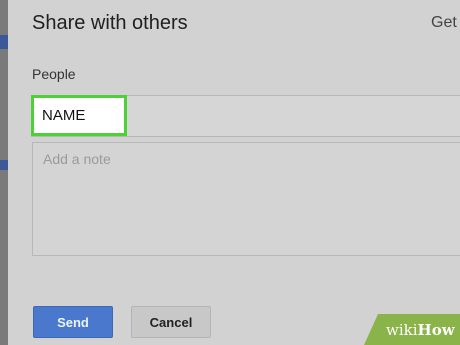 This screenshot has width=460, height=345. I want to click on people-label: People, so click(54, 74).